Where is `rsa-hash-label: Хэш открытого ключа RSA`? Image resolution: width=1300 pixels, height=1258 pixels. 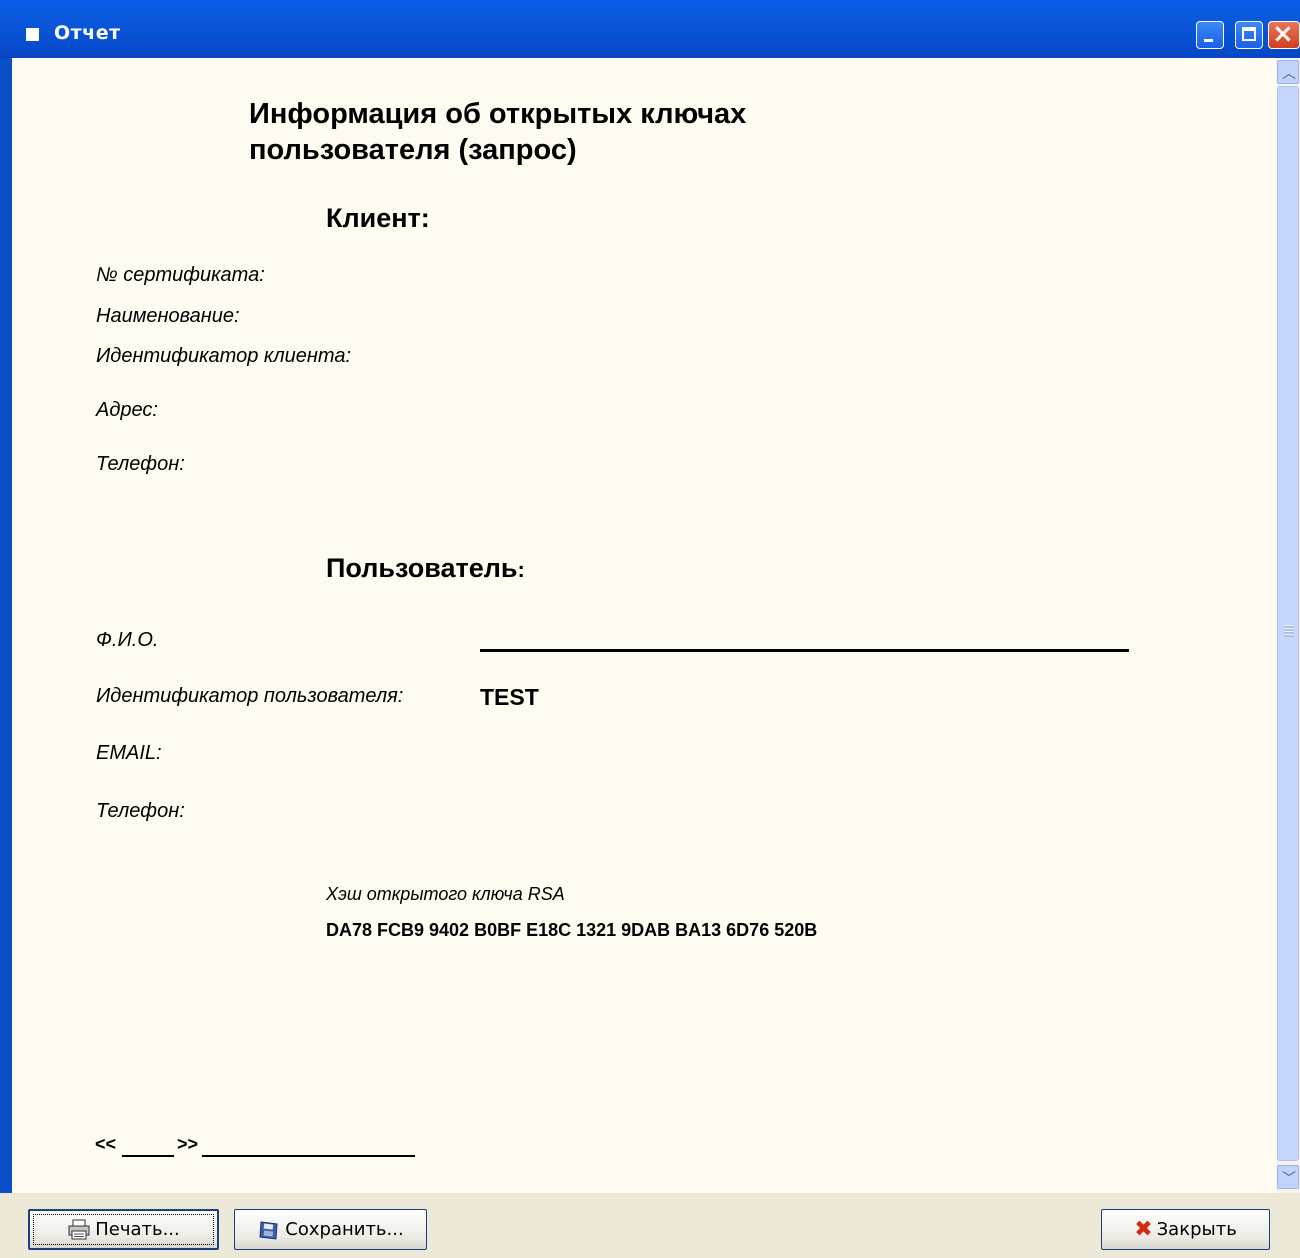 rsa-hash-label: Хэш открытого ключа RSA is located at coordinates (445, 894).